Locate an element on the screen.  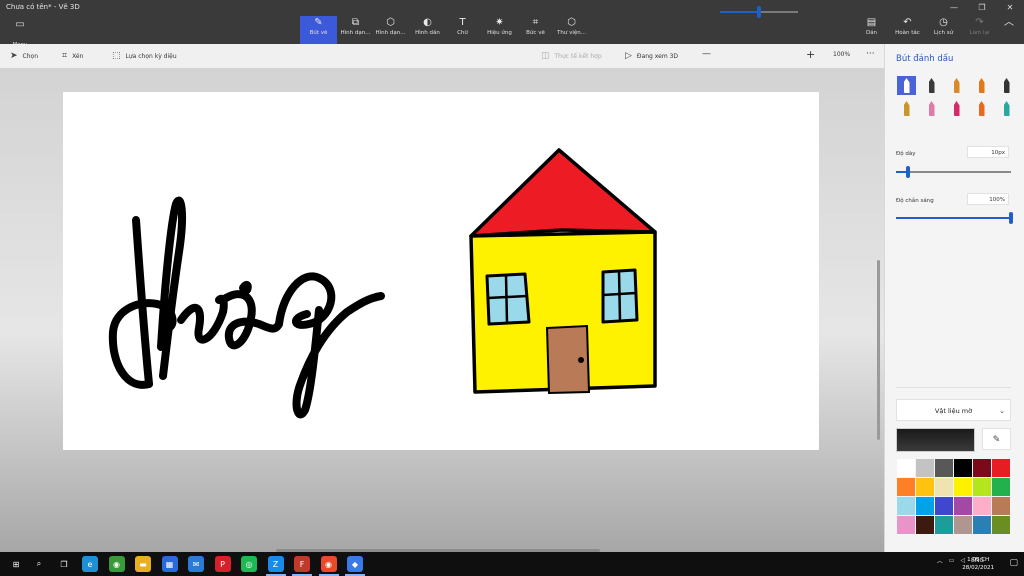
collapse-ribbon-button: ︿ is located at coordinates (1009, 30).